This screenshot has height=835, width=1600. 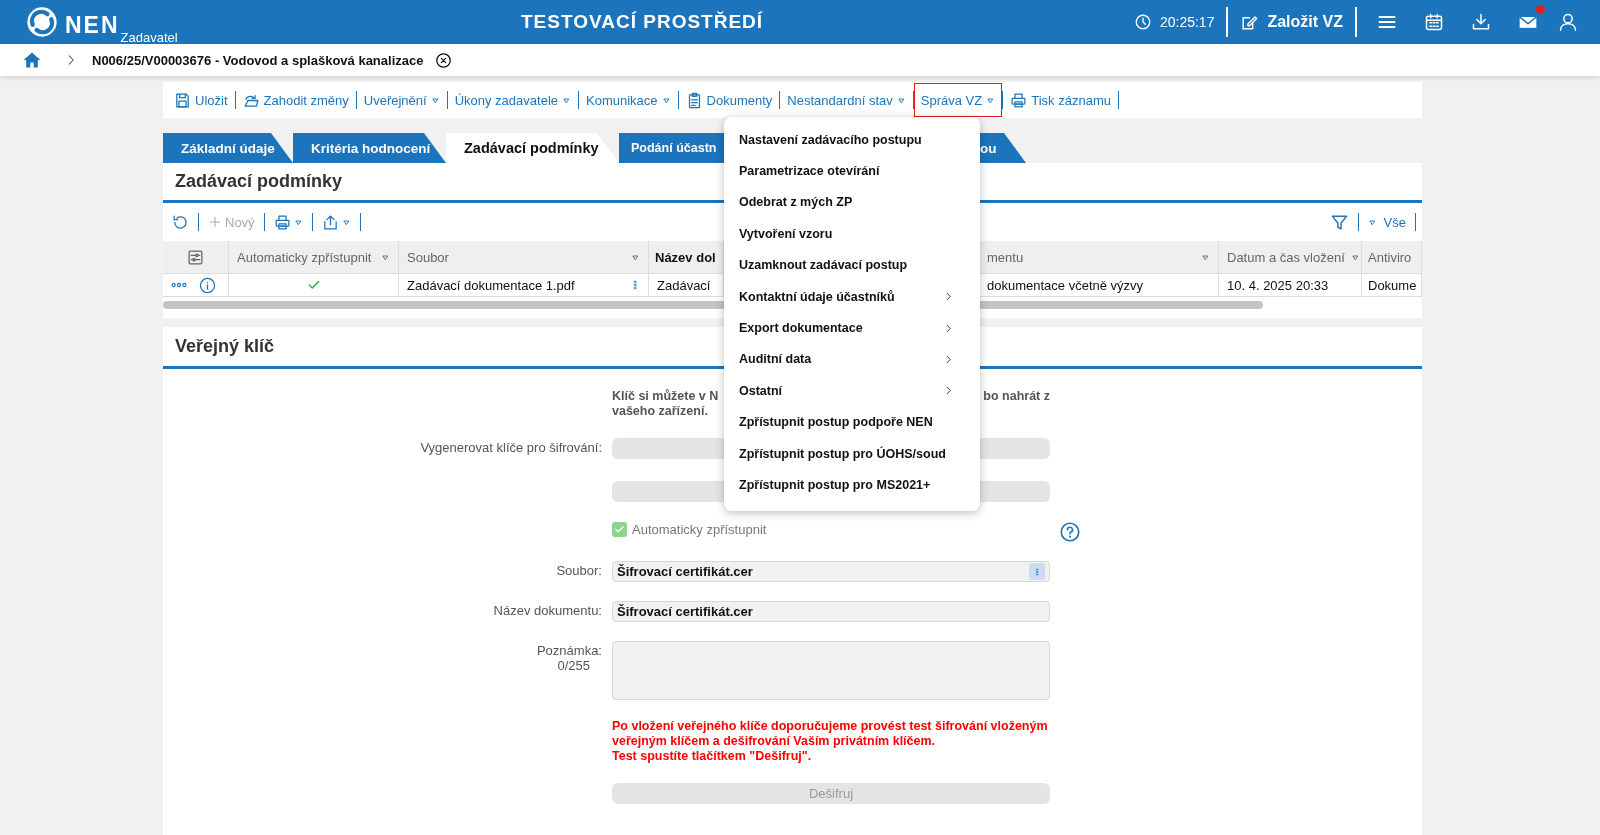 What do you see at coordinates (684, 285) in the screenshot?
I see `table-cell-text: Zadávací` at bounding box center [684, 285].